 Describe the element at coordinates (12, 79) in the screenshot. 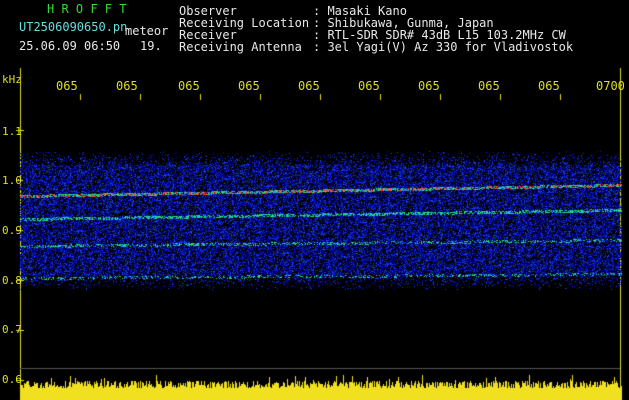

I see `unit-label: kHz` at that location.